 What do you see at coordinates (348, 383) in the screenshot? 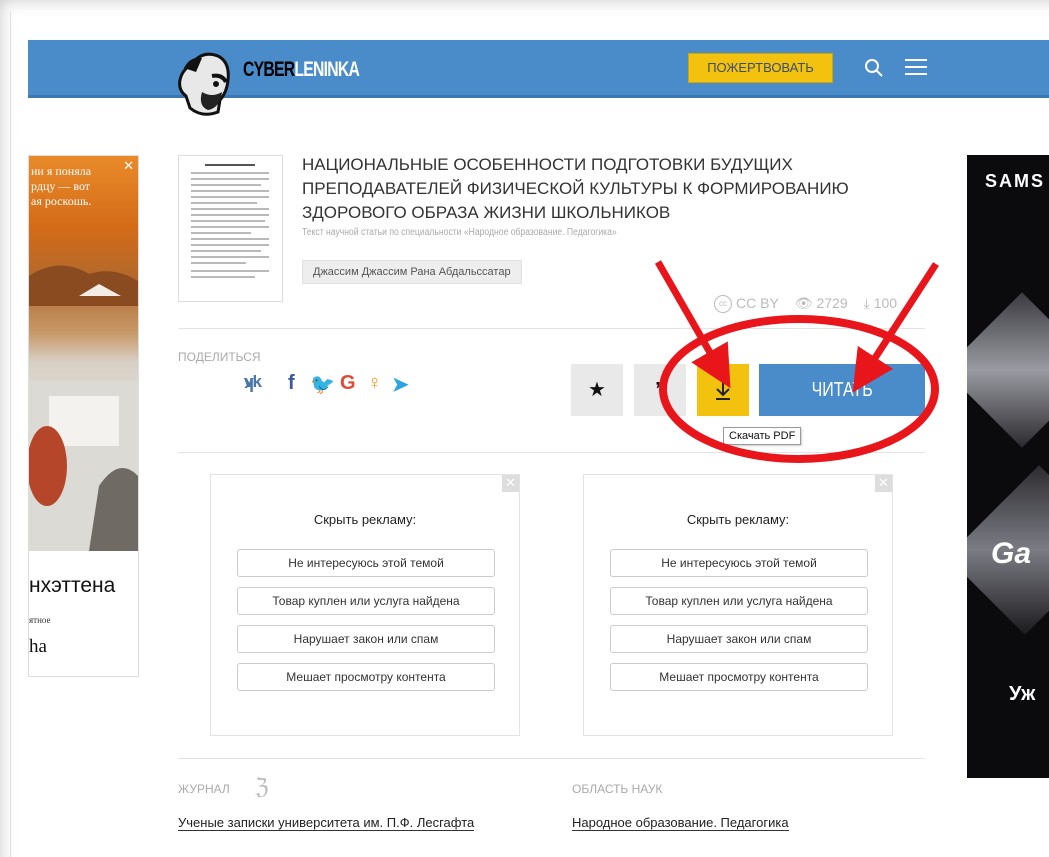
I see `google-icon: G` at bounding box center [348, 383].